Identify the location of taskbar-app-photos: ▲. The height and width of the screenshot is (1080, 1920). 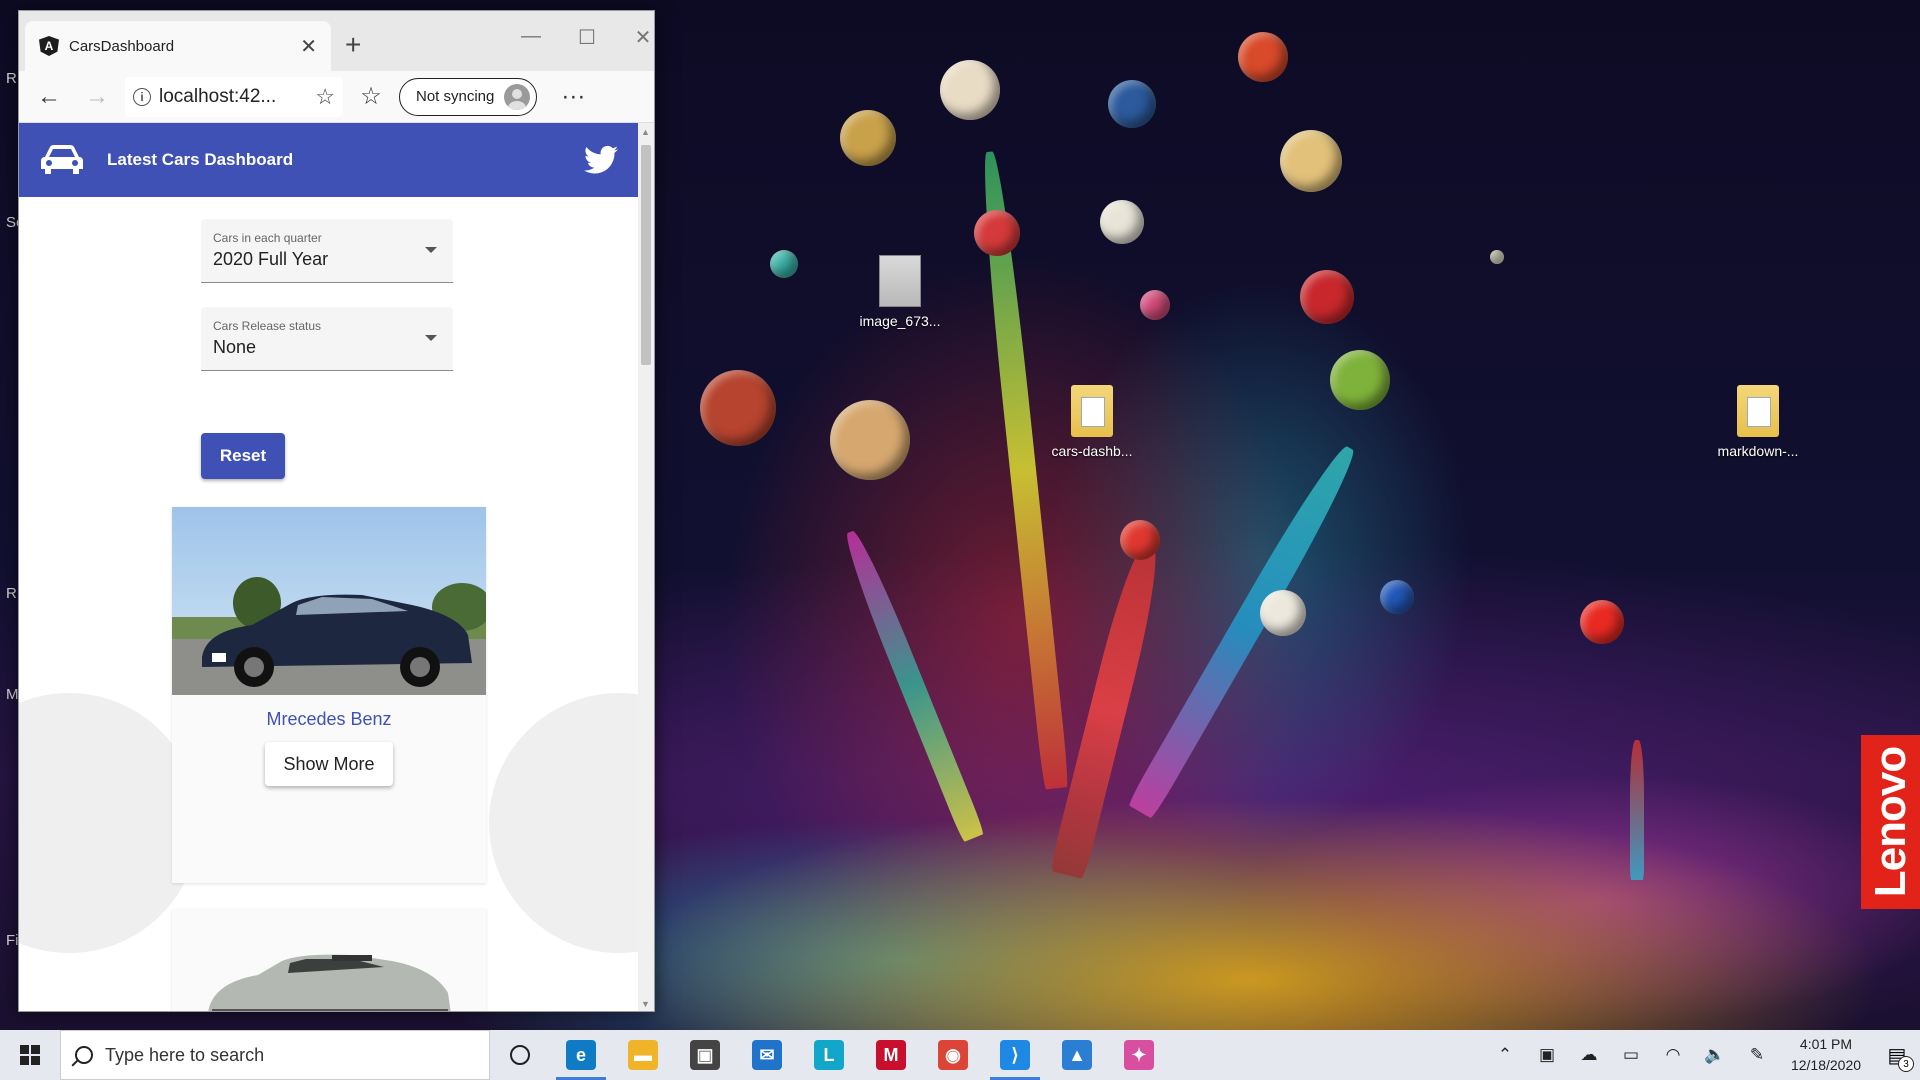
(1077, 1055).